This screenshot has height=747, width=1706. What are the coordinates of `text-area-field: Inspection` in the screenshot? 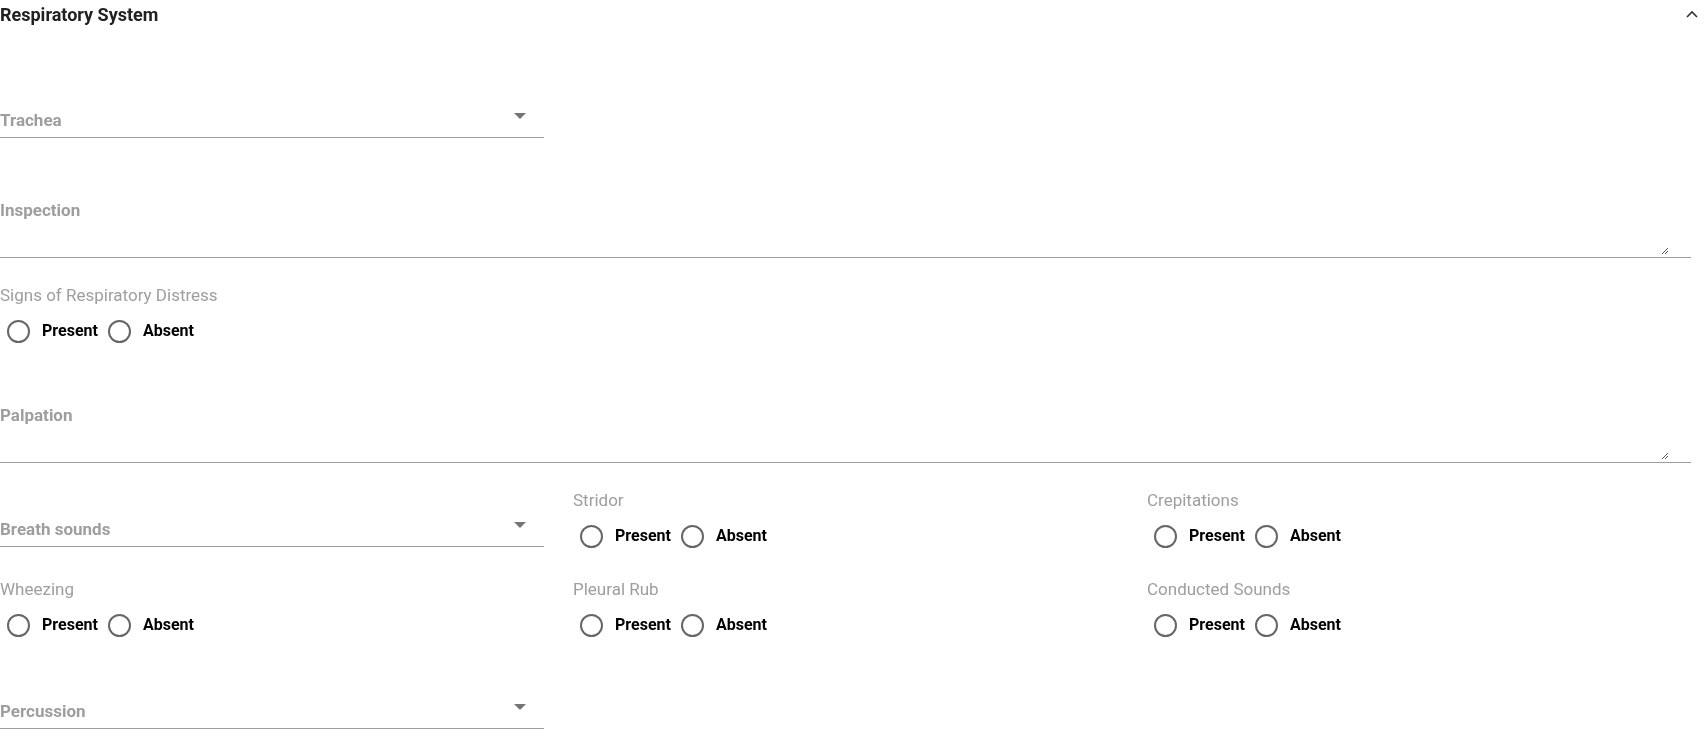 It's located at (845, 228).